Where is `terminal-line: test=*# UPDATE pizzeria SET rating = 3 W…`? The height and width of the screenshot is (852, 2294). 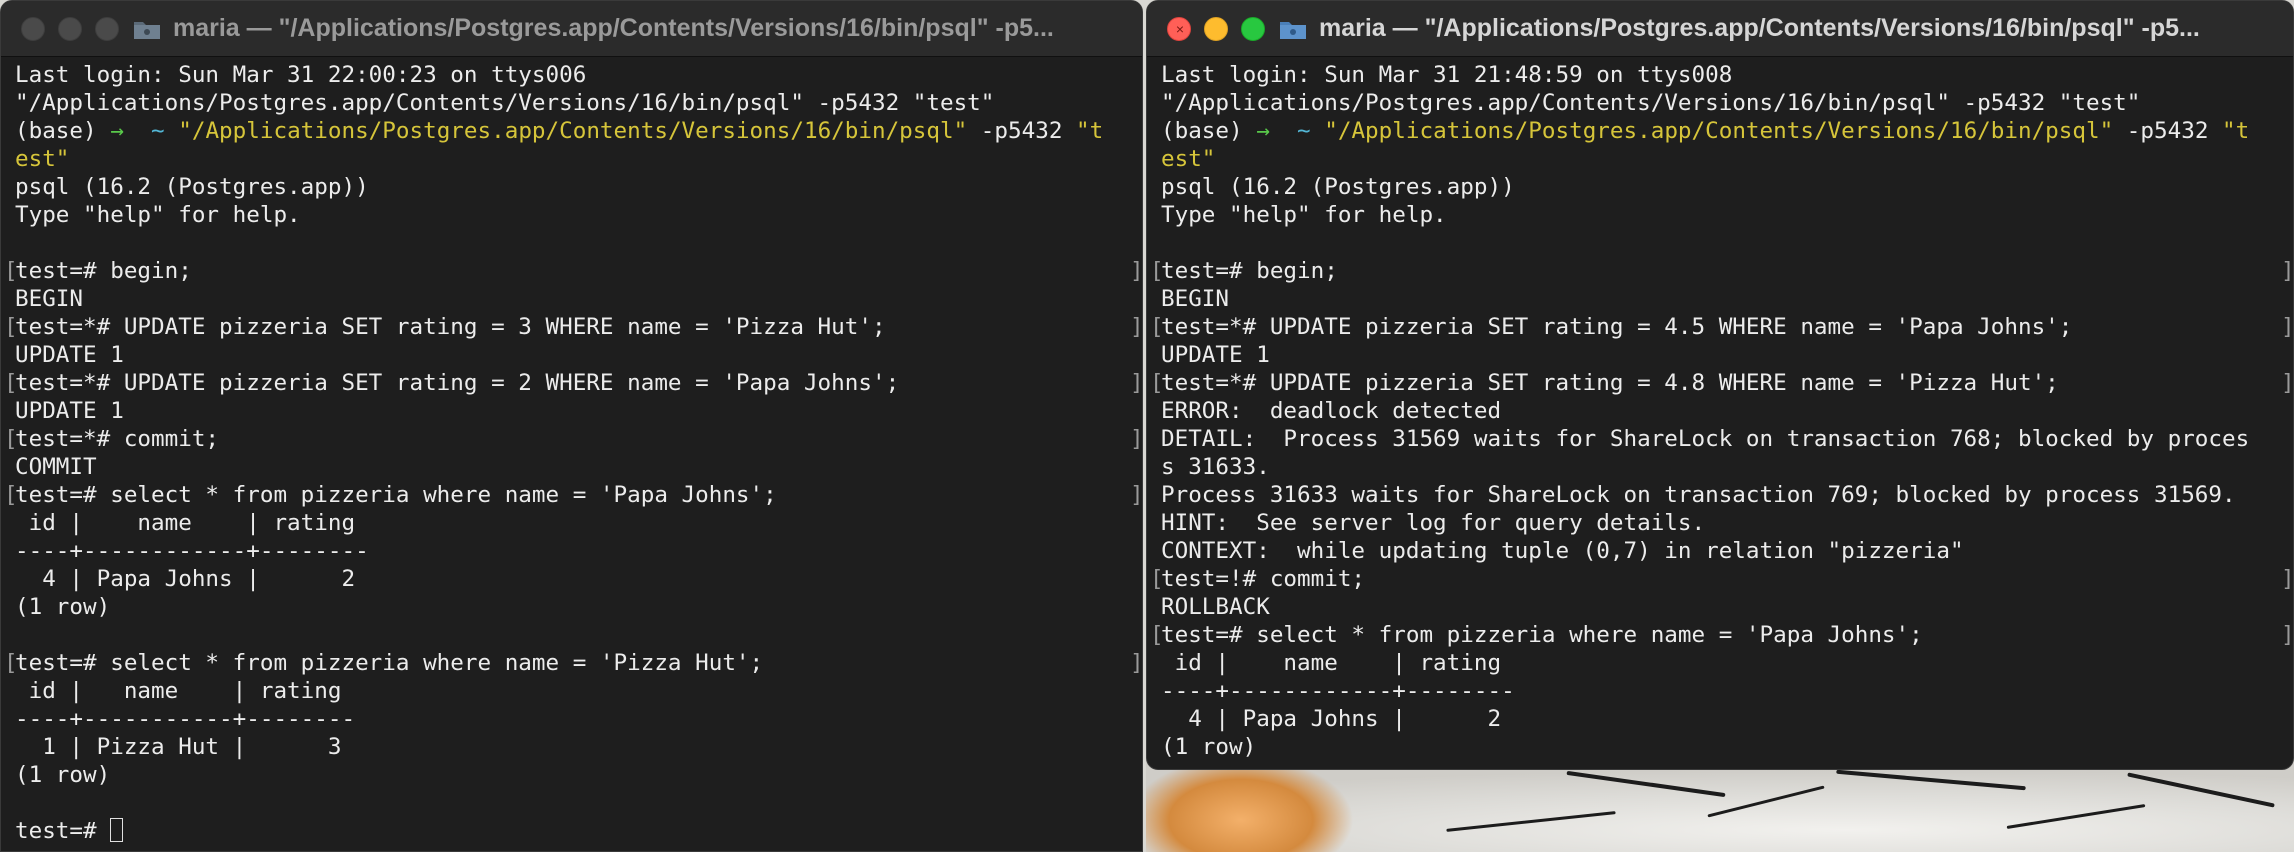 terminal-line: test=*# UPDATE pizzeria SET rating = 3 W… is located at coordinates (573, 327).